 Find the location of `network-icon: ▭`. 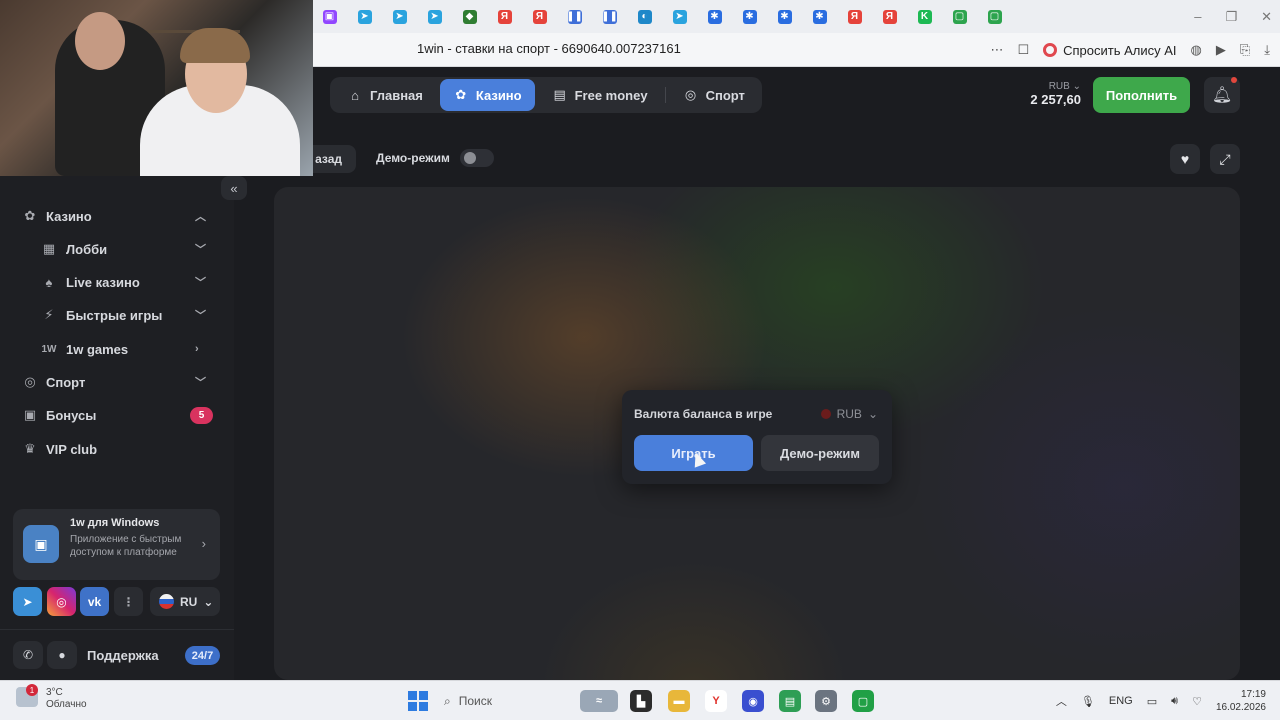

network-icon: ▭ is located at coordinates (1152, 701).